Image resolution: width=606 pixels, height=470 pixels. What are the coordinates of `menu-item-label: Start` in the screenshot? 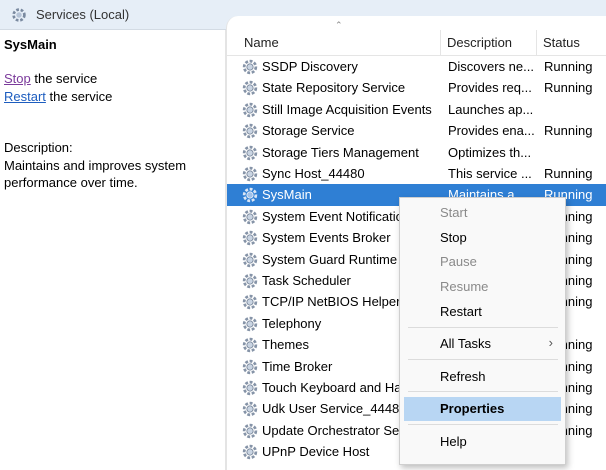 It's located at (454, 212).